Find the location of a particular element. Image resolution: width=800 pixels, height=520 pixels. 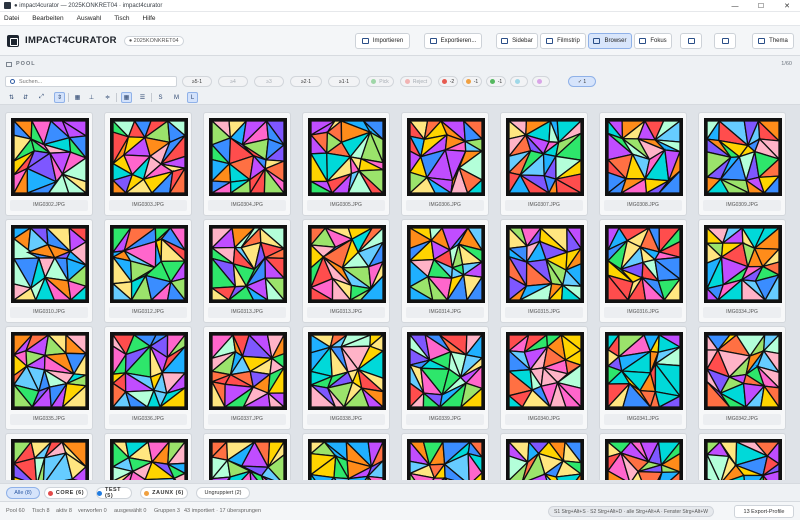

panel-toggle-button is located at coordinates (725, 41).